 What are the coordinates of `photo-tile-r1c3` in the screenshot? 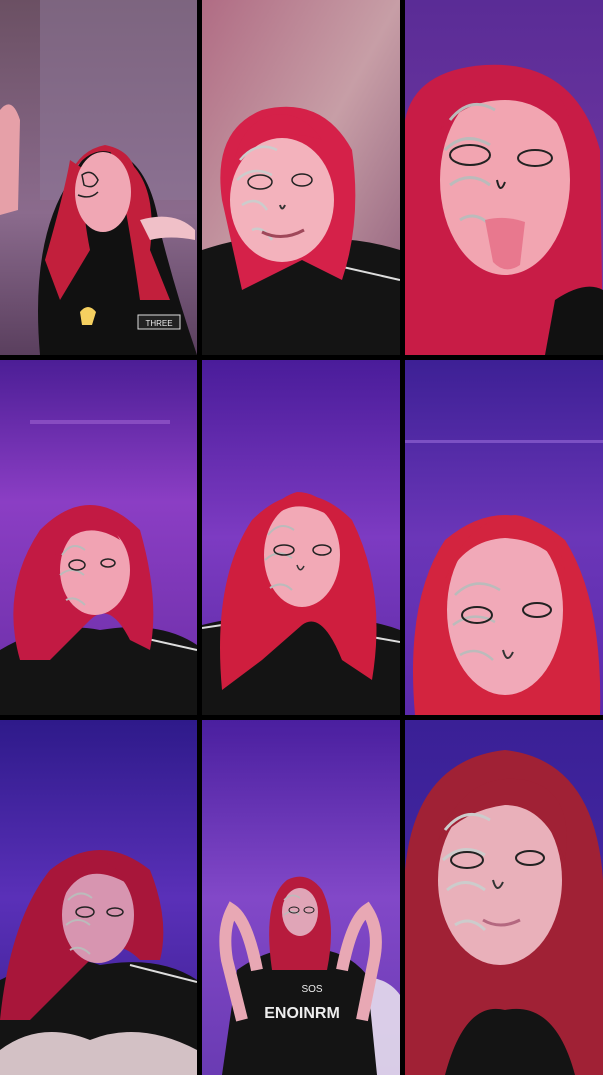 It's located at (504, 177).